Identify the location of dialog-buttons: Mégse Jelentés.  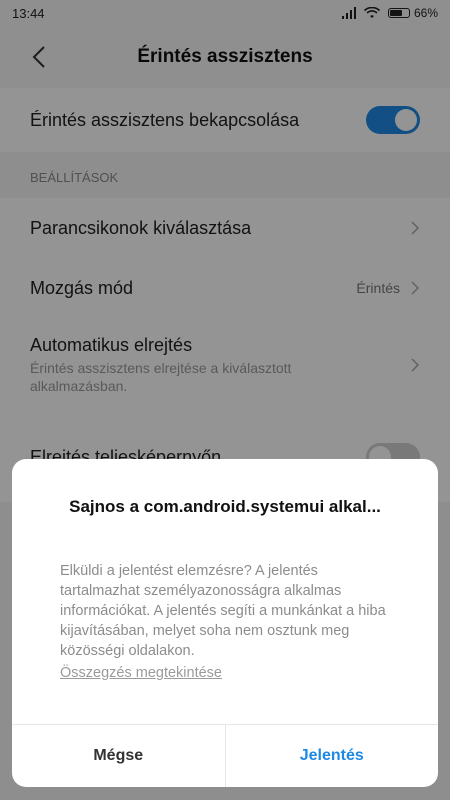
(225, 755).